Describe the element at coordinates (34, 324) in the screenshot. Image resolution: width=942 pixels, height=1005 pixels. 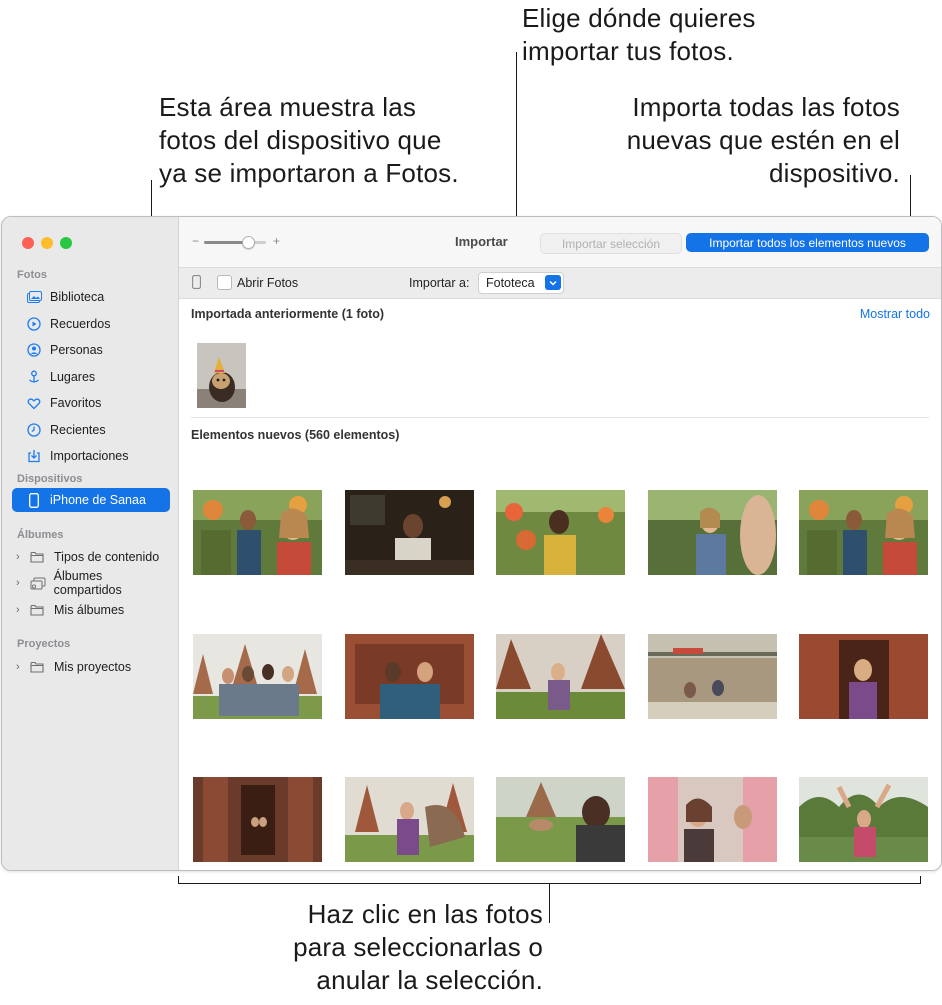
I see `memories-icon` at that location.